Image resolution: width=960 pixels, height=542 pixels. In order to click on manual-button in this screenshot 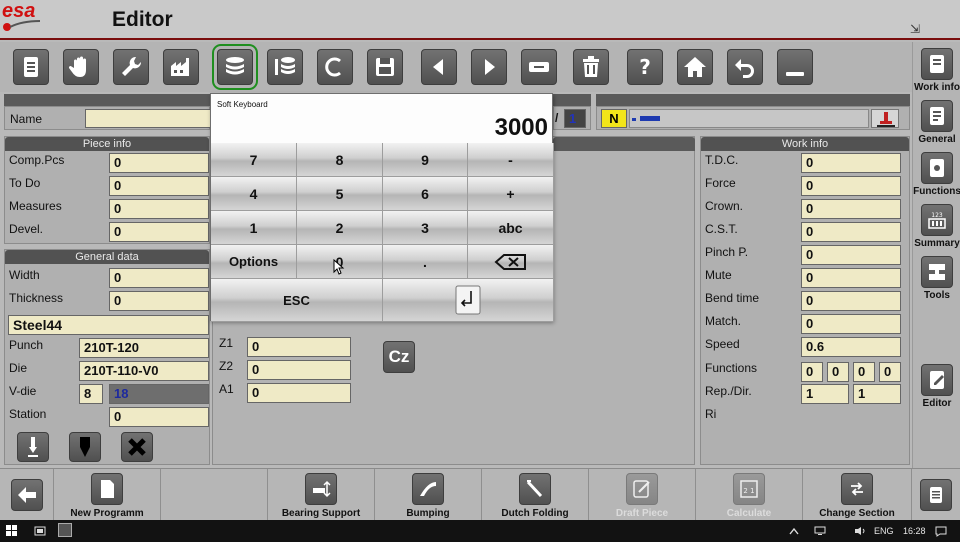, I will do `click(81, 67)`.